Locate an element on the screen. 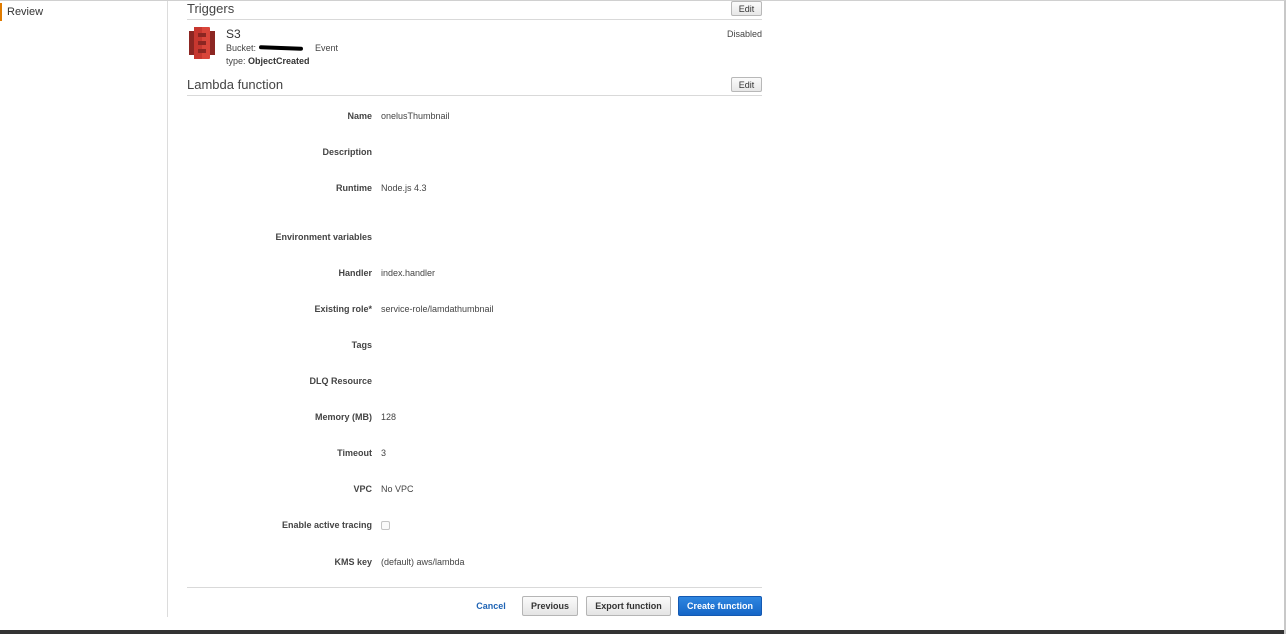 This screenshot has height=634, width=1286. active-tracing-checkbox is located at coordinates (385, 525).